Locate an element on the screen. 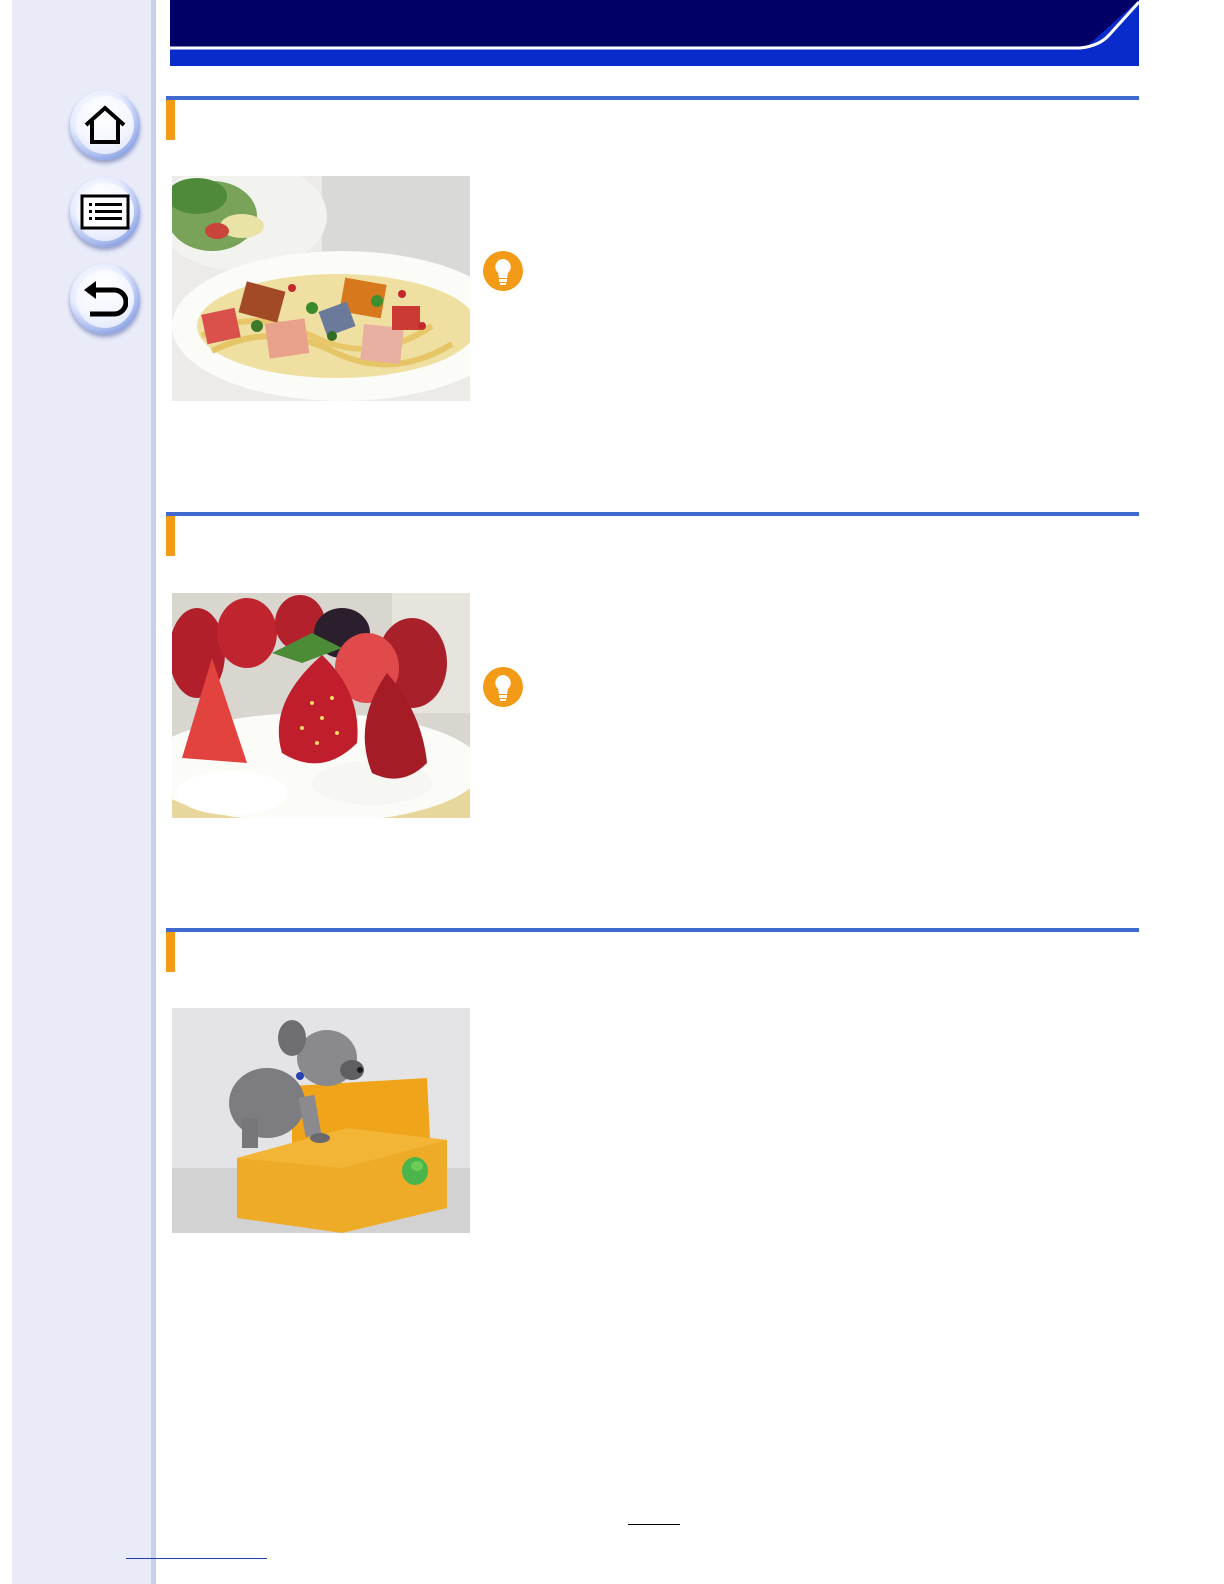 This screenshot has height=1584, width=1224. contents-button is located at coordinates (105, 212).